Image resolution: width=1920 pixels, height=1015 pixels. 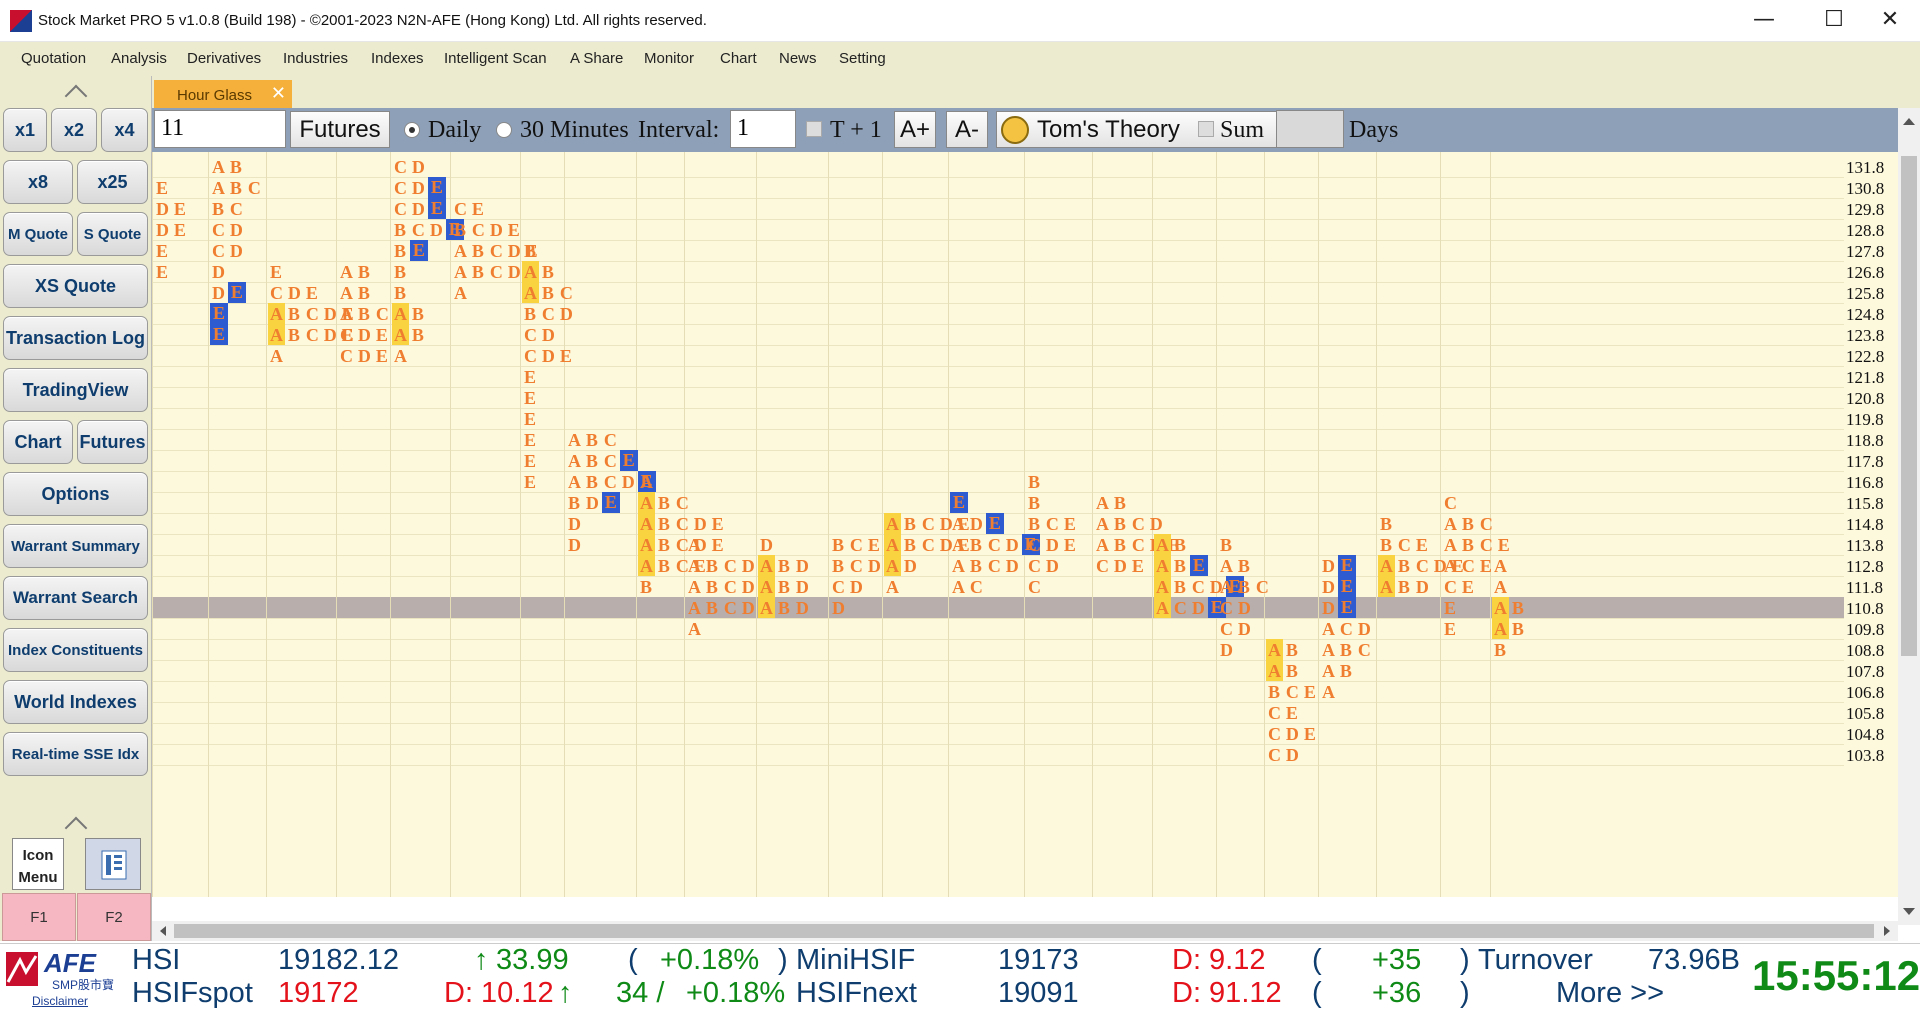 What do you see at coordinates (75, 546) in the screenshot?
I see `warrant-summary-button: Warrant Summary` at bounding box center [75, 546].